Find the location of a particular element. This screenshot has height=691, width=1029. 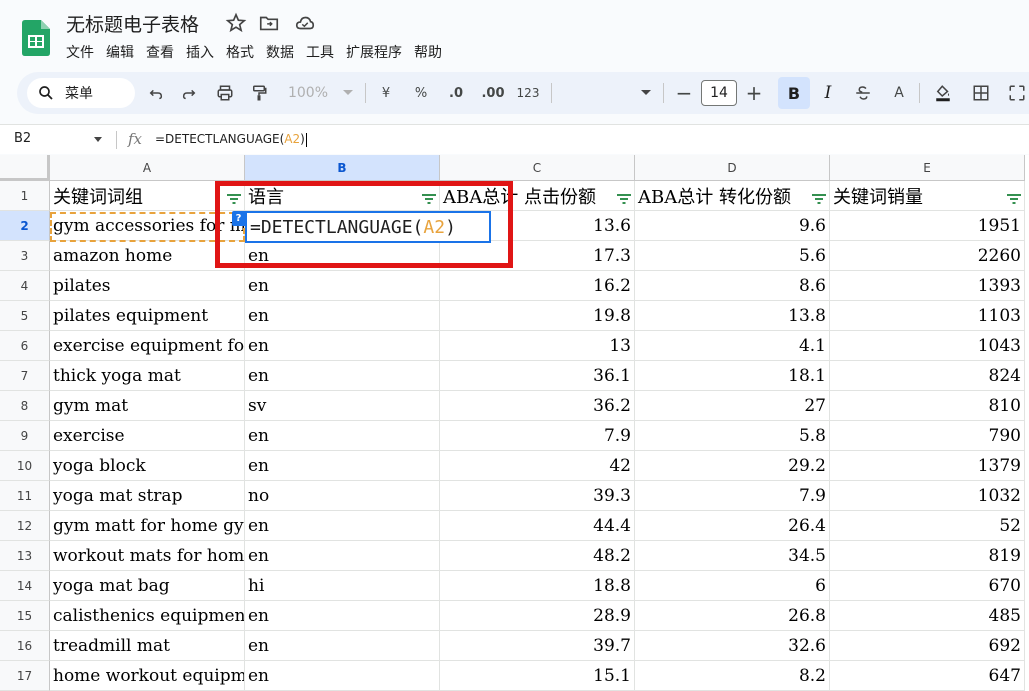

filter-icon is located at coordinates (429, 199).